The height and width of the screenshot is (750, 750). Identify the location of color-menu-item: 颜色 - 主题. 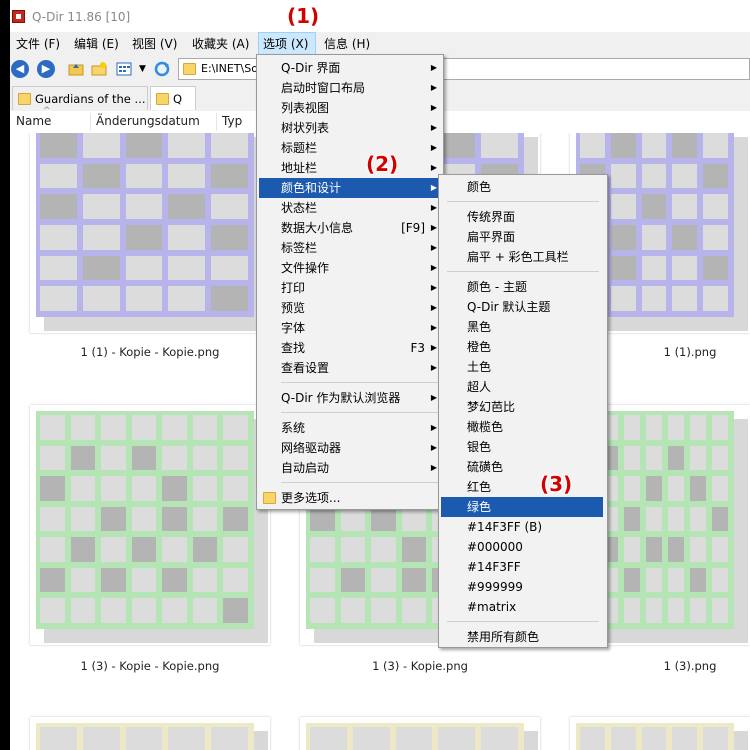
(522, 287).